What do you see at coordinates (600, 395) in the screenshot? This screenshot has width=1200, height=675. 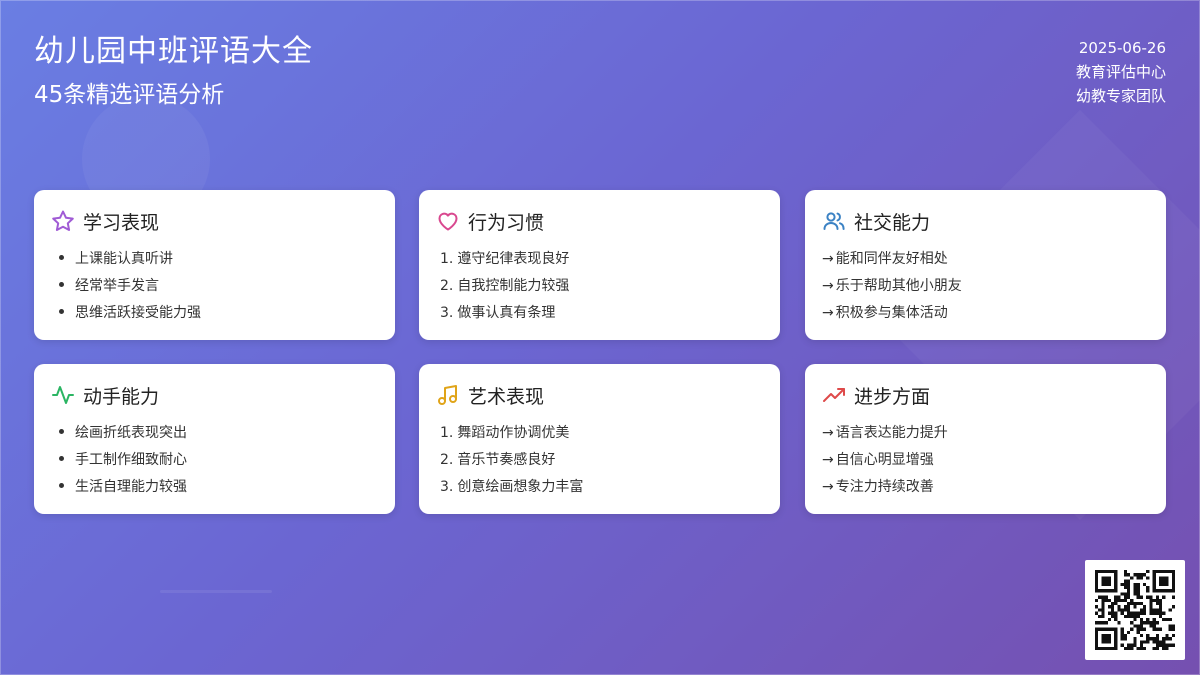 I see `card-header: 艺术表现` at bounding box center [600, 395].